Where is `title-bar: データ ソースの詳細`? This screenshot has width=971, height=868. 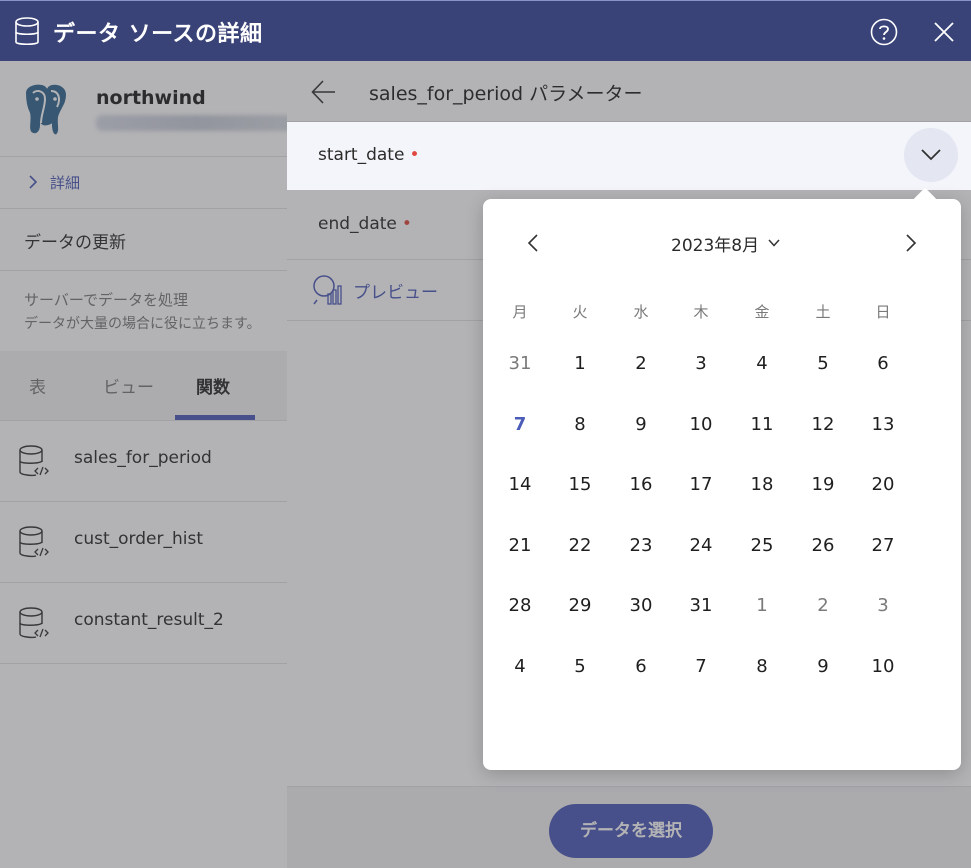 title-bar: データ ソースの詳細 is located at coordinates (485, 30).